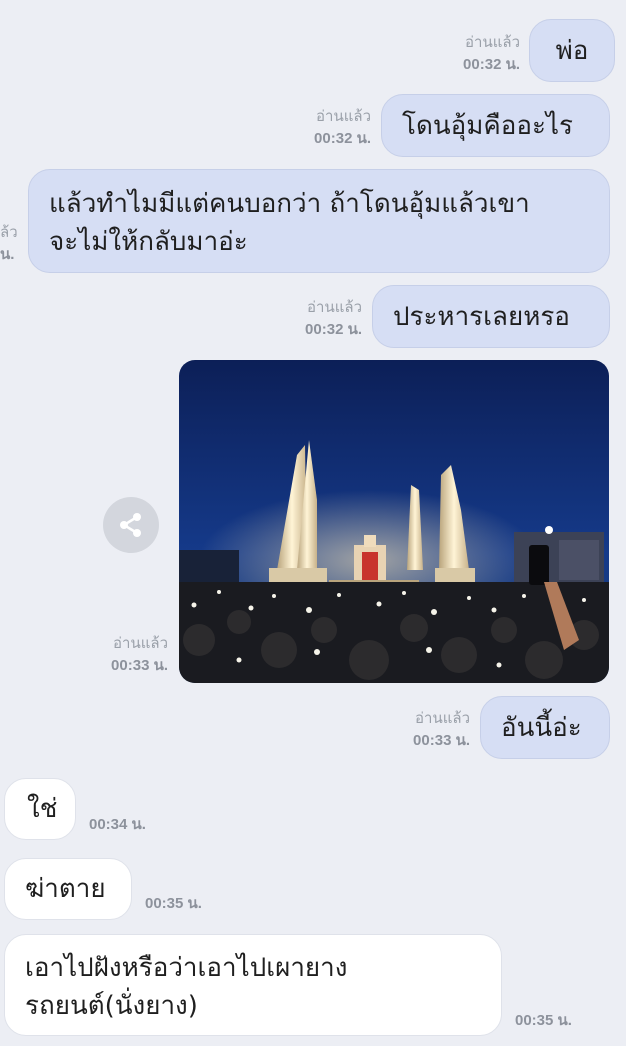 This screenshot has height=1046, width=626. Describe the element at coordinates (8, 244) in the screenshot. I see `message-meta: ล้ว น.` at that location.